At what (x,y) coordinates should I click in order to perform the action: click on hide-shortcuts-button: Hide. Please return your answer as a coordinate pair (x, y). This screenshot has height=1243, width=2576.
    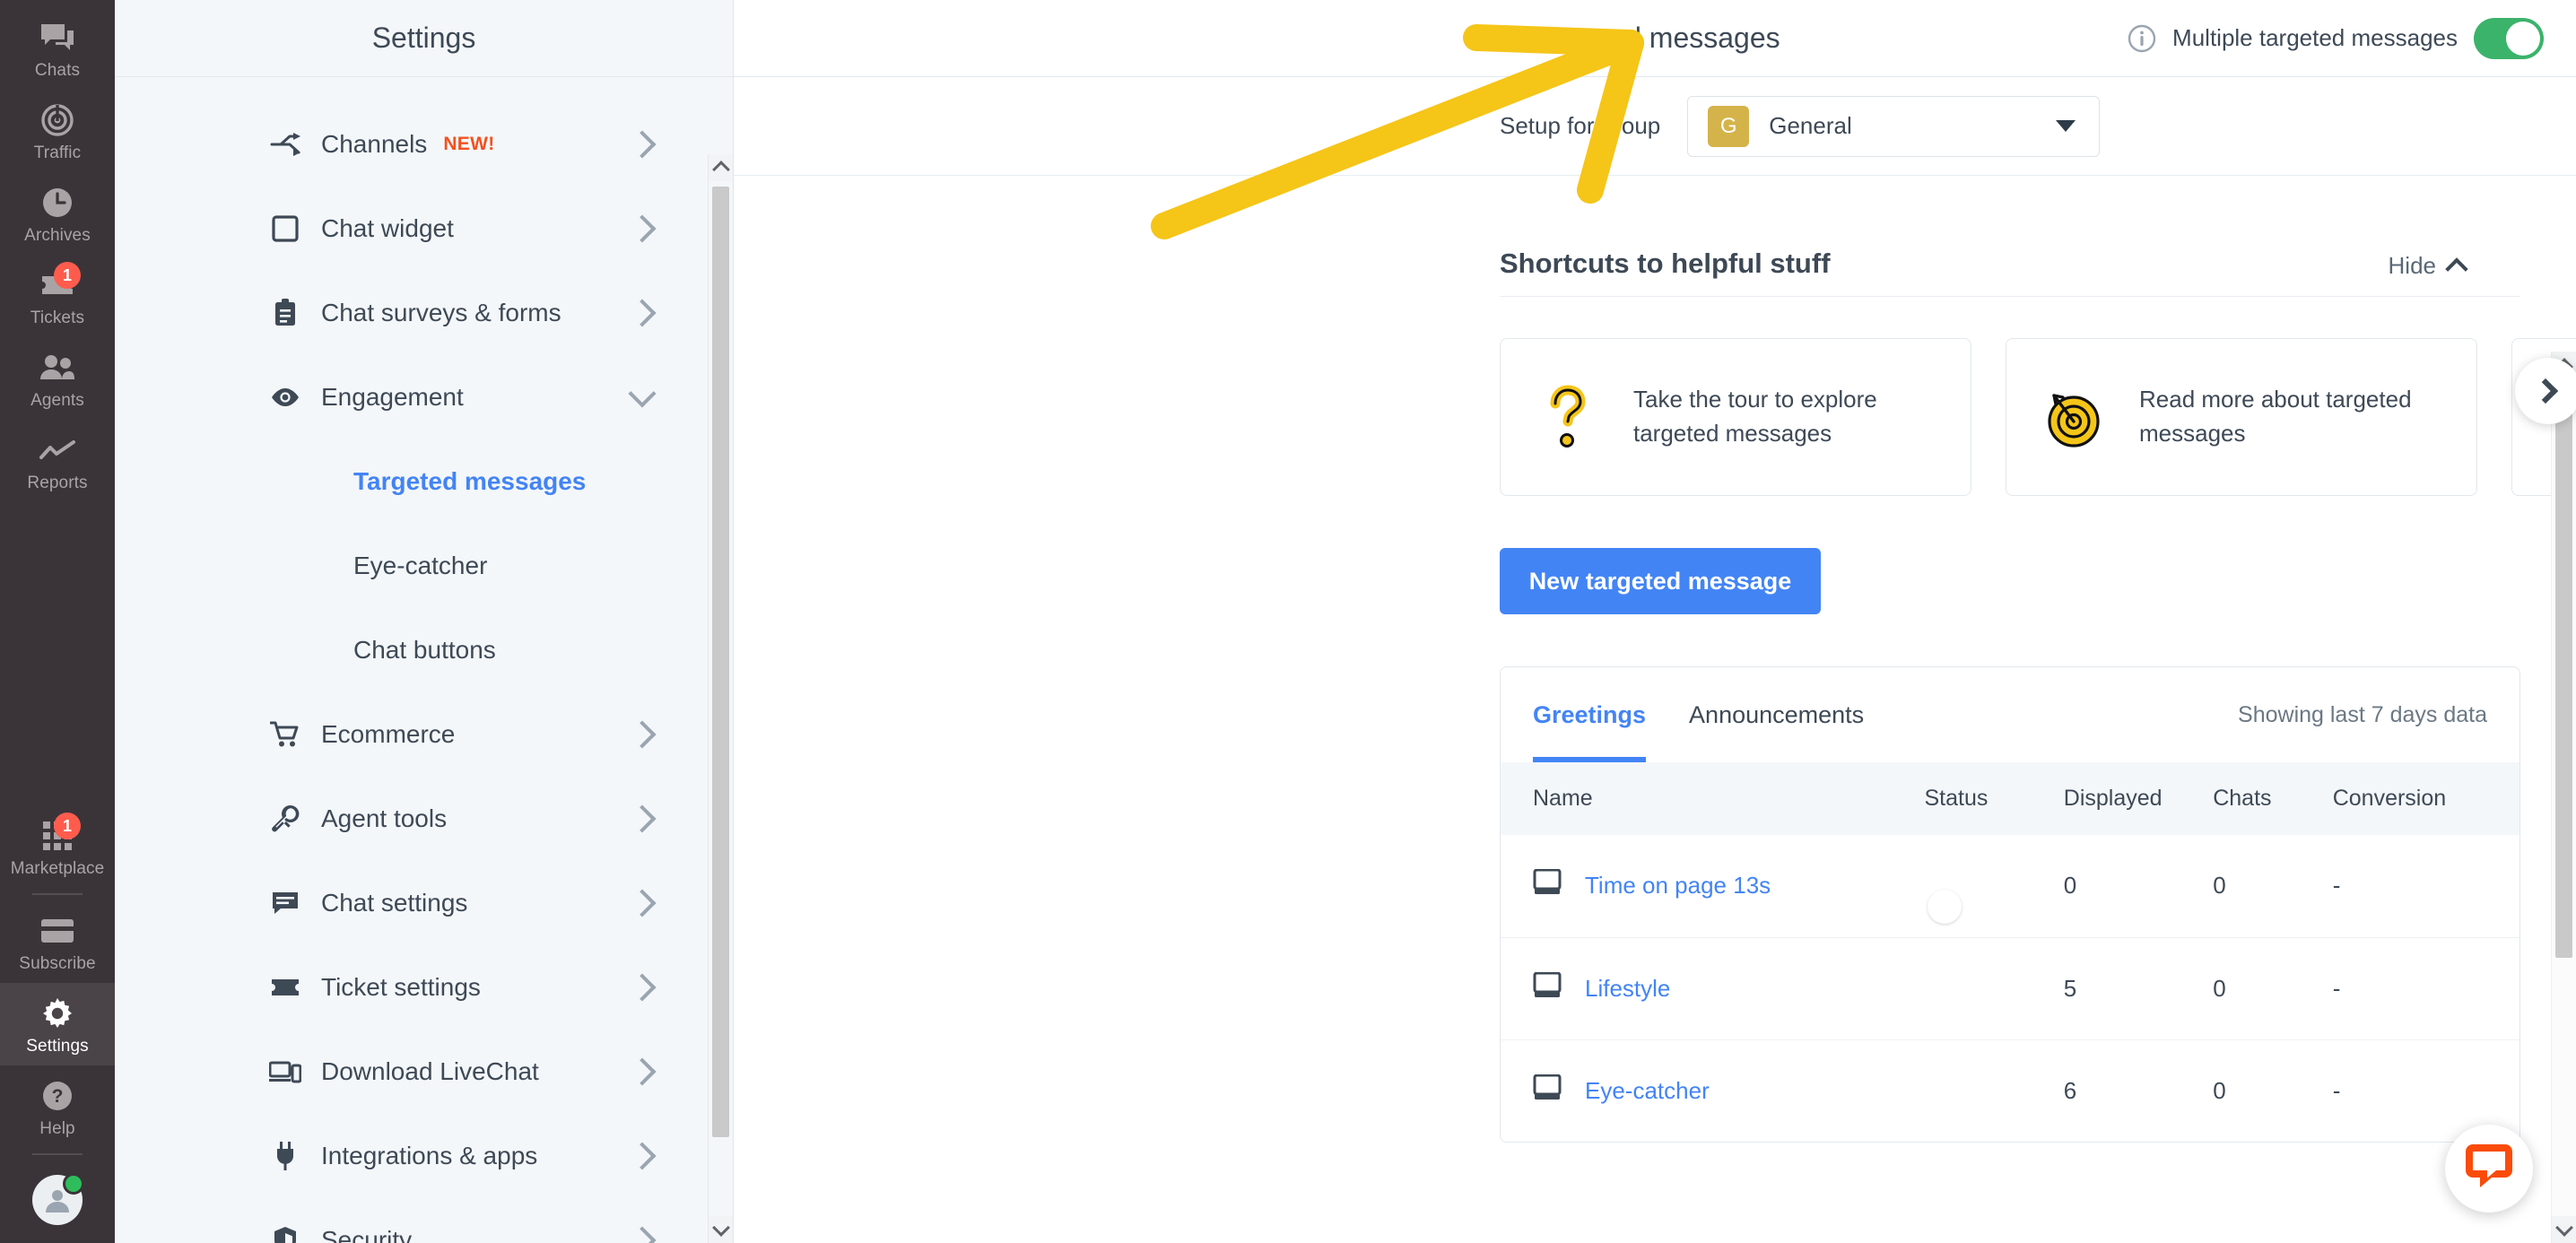
    Looking at the image, I should click on (2428, 266).